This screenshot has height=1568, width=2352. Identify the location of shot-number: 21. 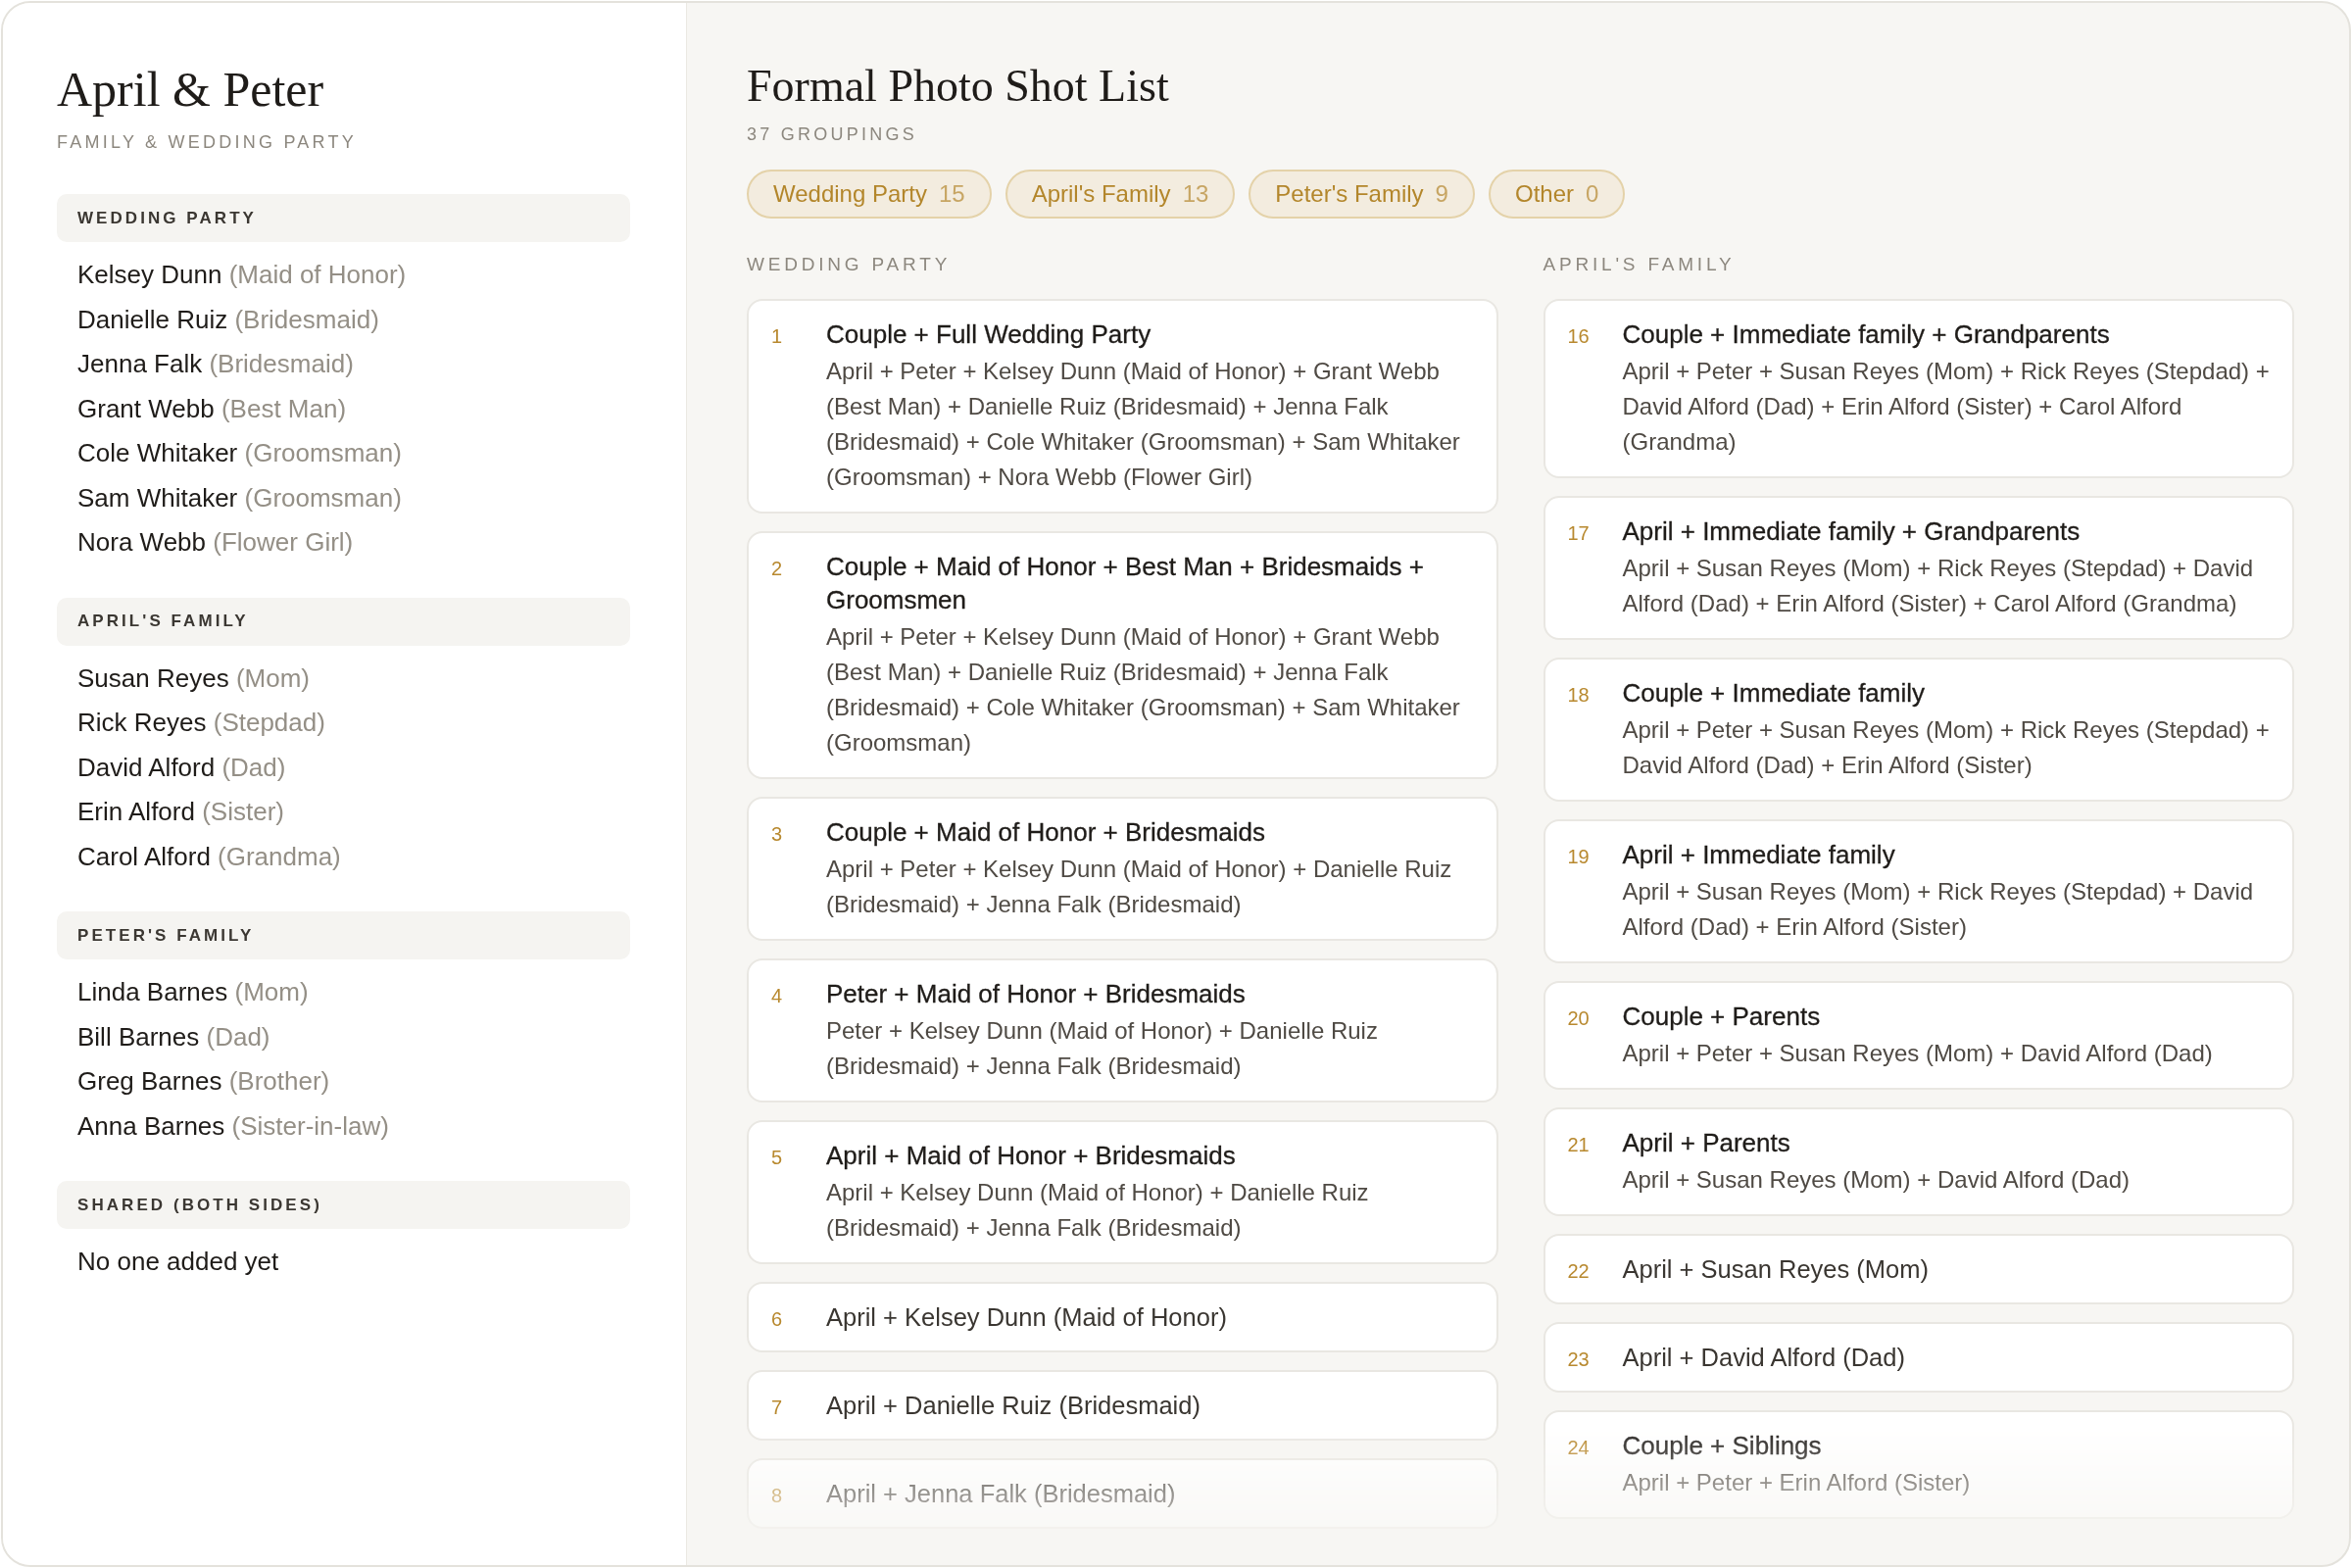
(1579, 1145).